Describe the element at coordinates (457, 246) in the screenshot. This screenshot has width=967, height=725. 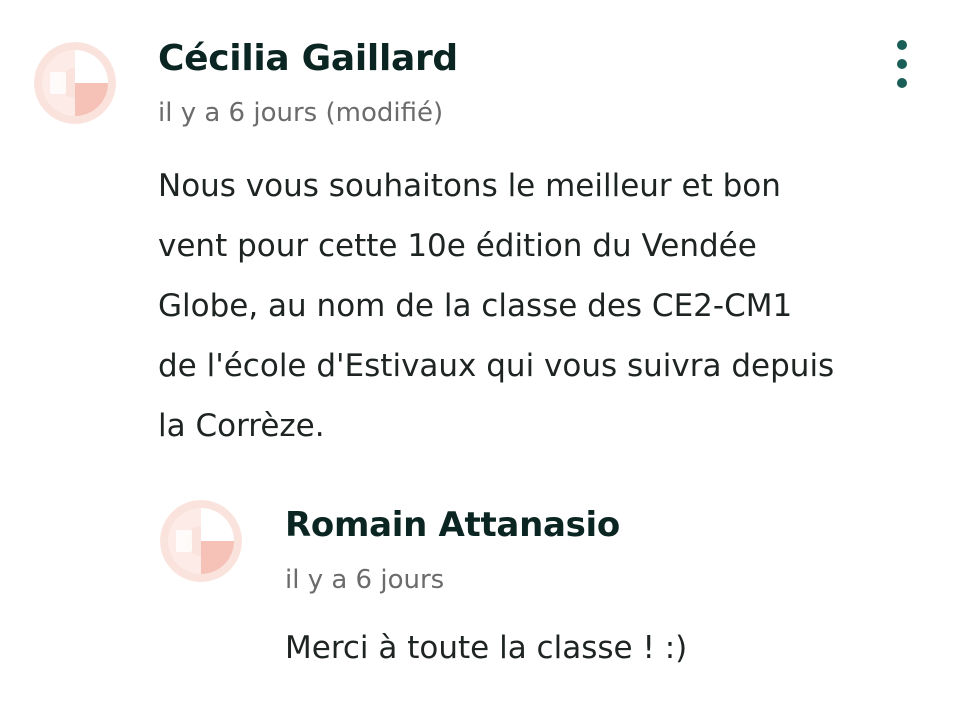
I see `comment-body-line: vent pour cette 10e édition du Vendée` at that location.